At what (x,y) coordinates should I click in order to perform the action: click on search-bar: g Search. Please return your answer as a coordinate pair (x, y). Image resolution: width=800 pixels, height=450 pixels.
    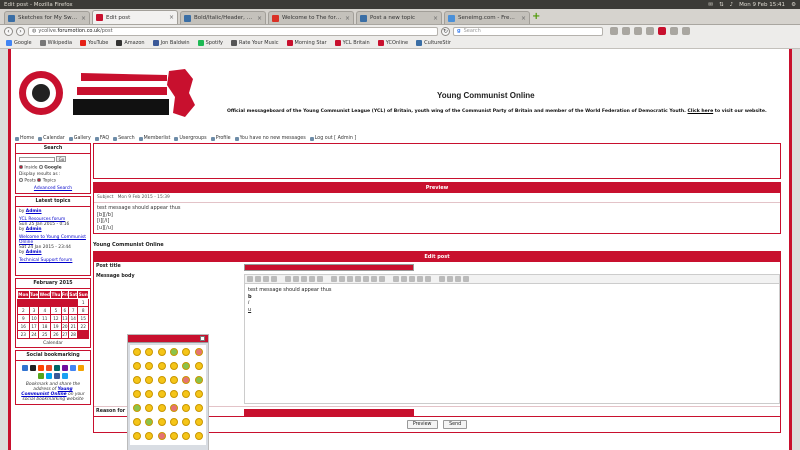
    Looking at the image, I should click on (528, 31).